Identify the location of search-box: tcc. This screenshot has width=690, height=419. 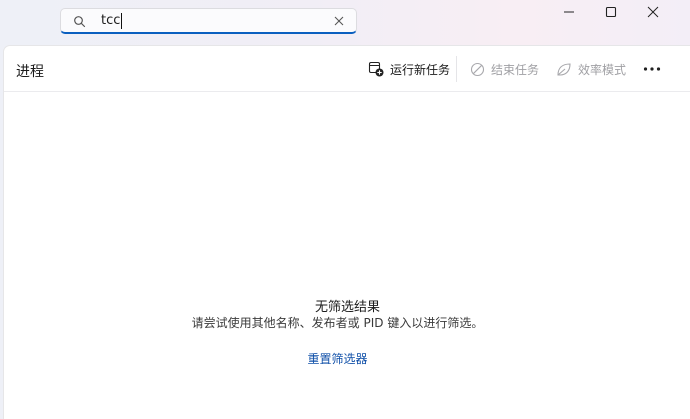
(208, 21).